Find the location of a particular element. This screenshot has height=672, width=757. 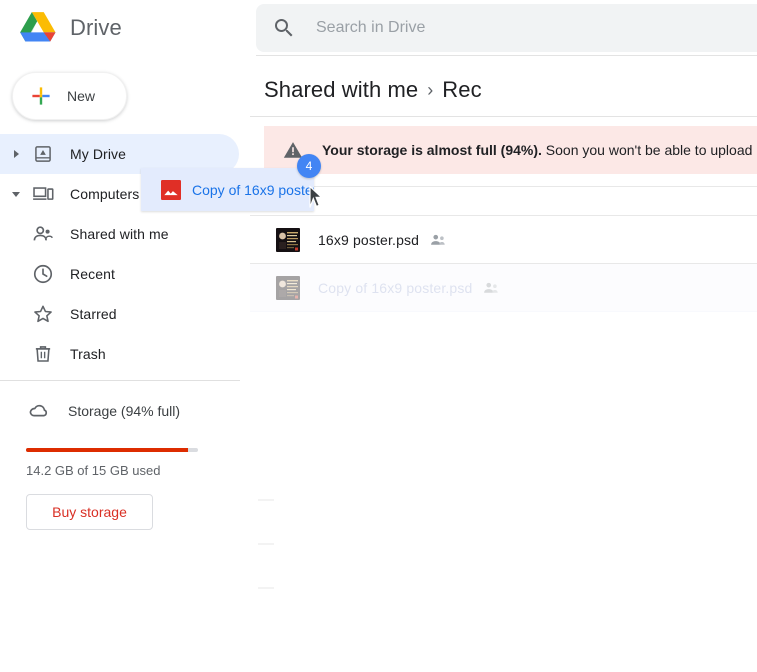

table-row: 16x9 poster.psd is located at coordinates (503, 240).